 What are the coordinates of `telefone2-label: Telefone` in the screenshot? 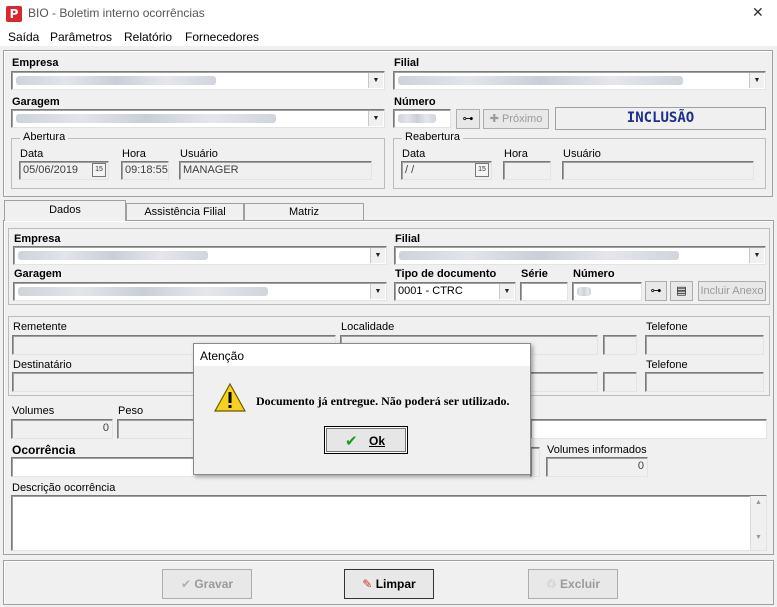 It's located at (667, 365).